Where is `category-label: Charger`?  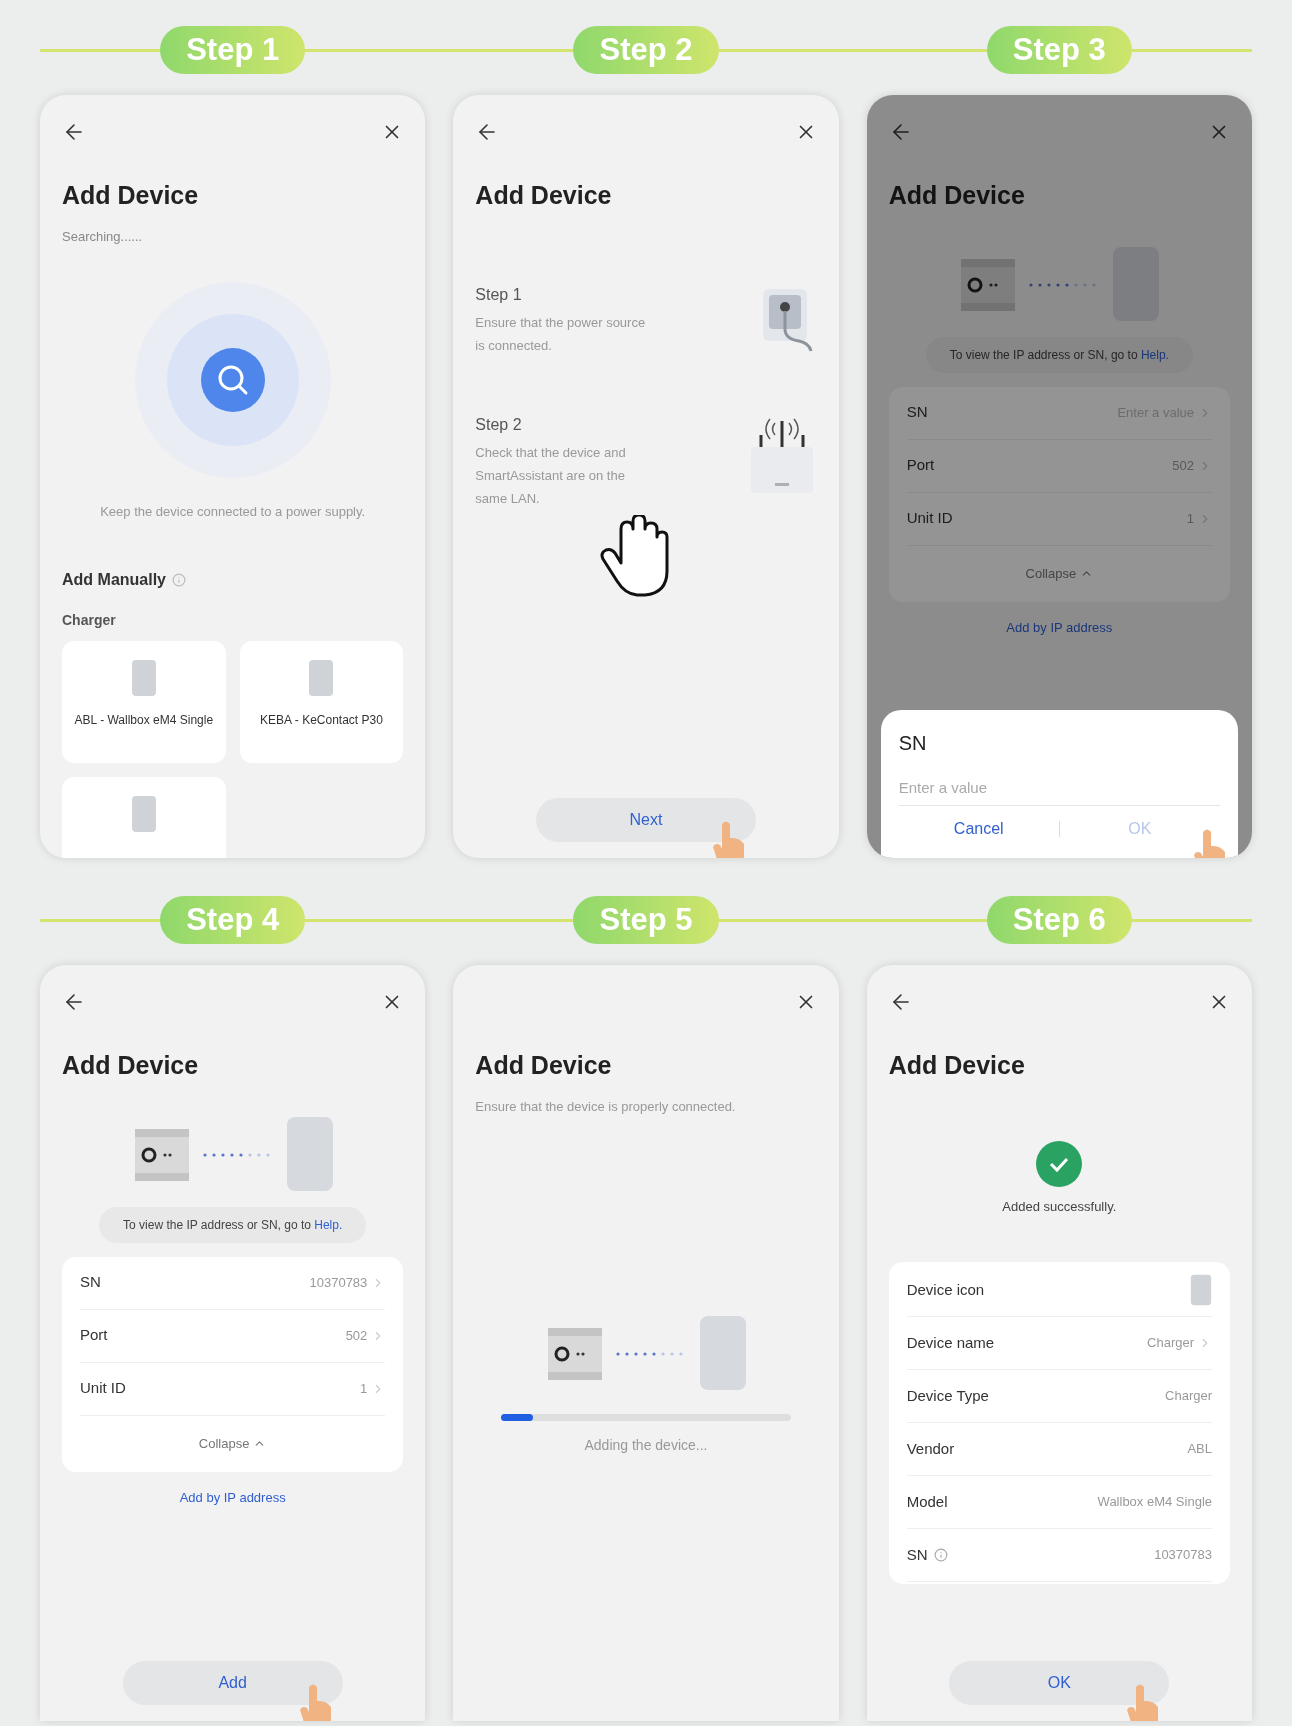 category-label: Charger is located at coordinates (89, 620).